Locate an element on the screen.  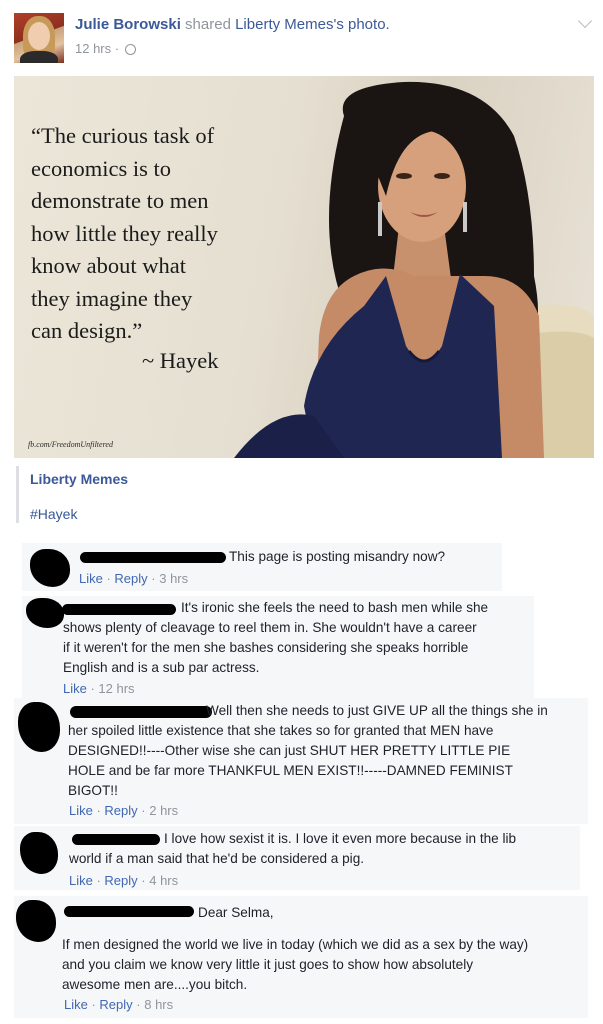
comment-time: 12 hrs is located at coordinates (116, 688).